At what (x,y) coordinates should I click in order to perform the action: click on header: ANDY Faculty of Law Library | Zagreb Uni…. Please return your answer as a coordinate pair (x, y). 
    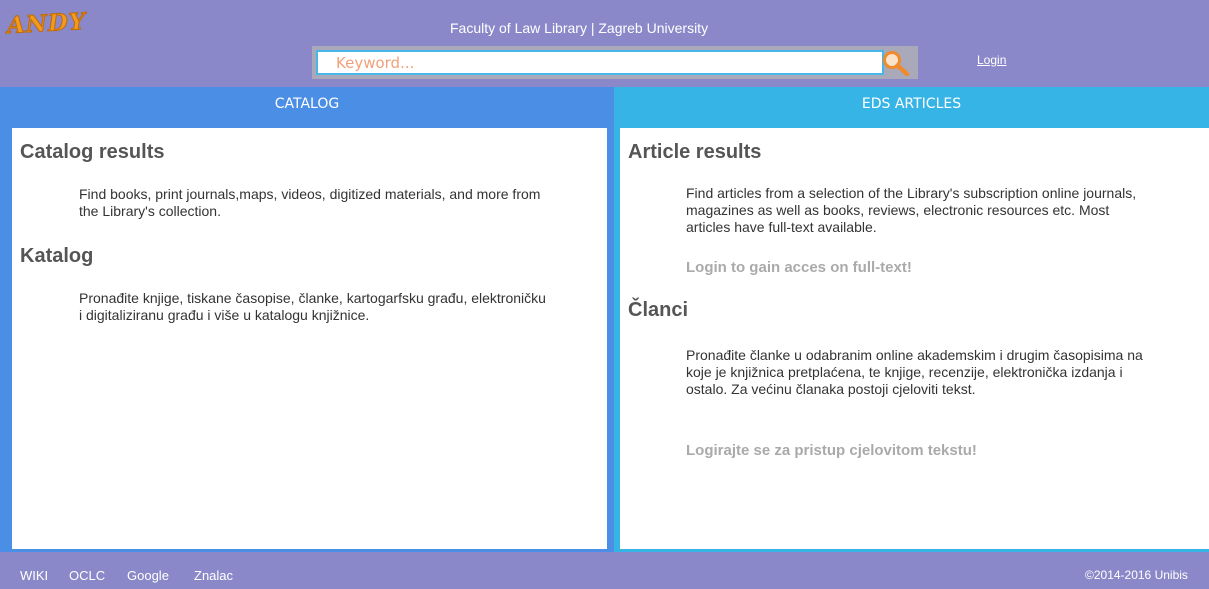
    Looking at the image, I should click on (604, 43).